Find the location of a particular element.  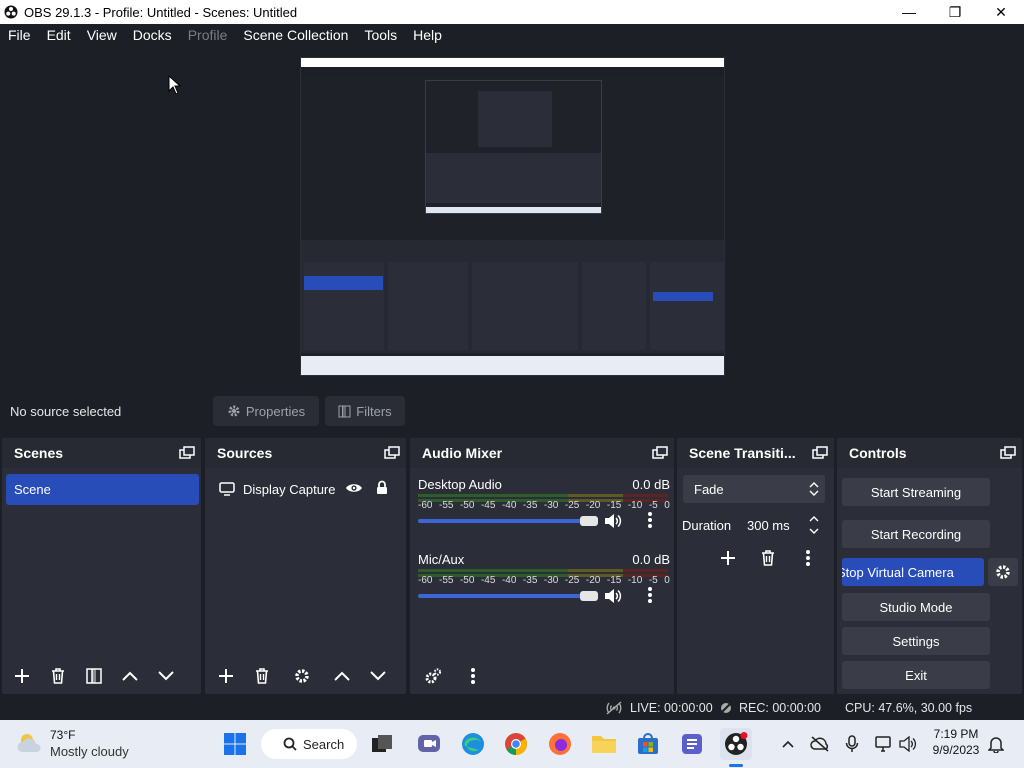

tick-label: -15 is located at coordinates (614, 580).